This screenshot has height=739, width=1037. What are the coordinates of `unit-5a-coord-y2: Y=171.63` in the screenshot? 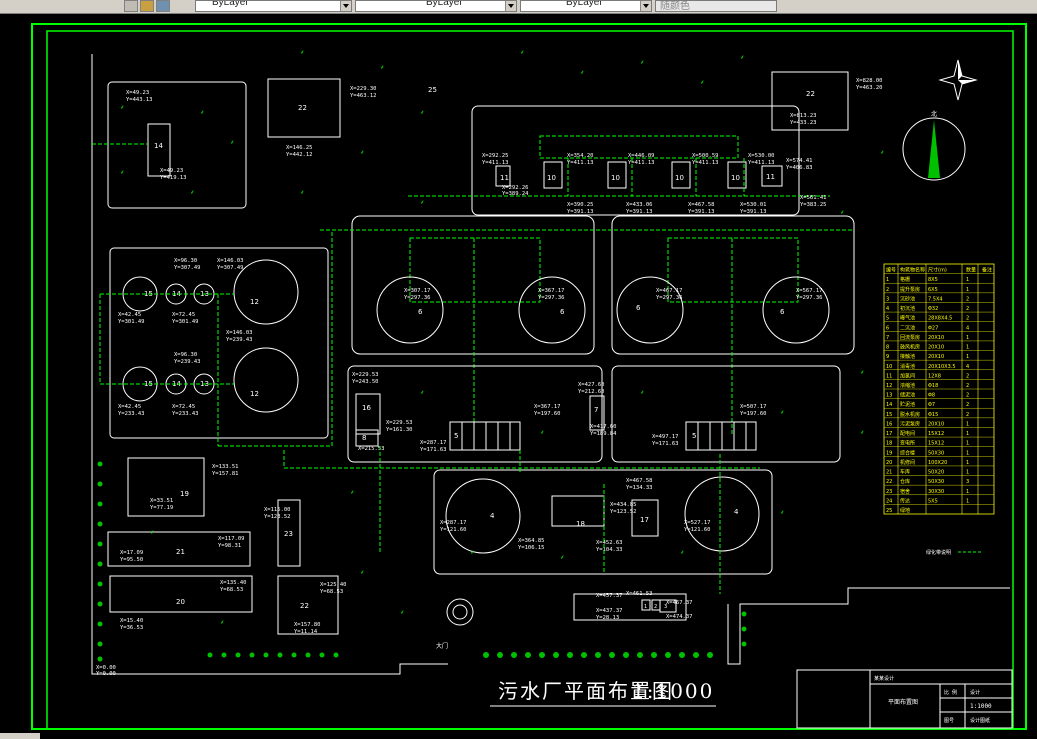 It's located at (433, 450).